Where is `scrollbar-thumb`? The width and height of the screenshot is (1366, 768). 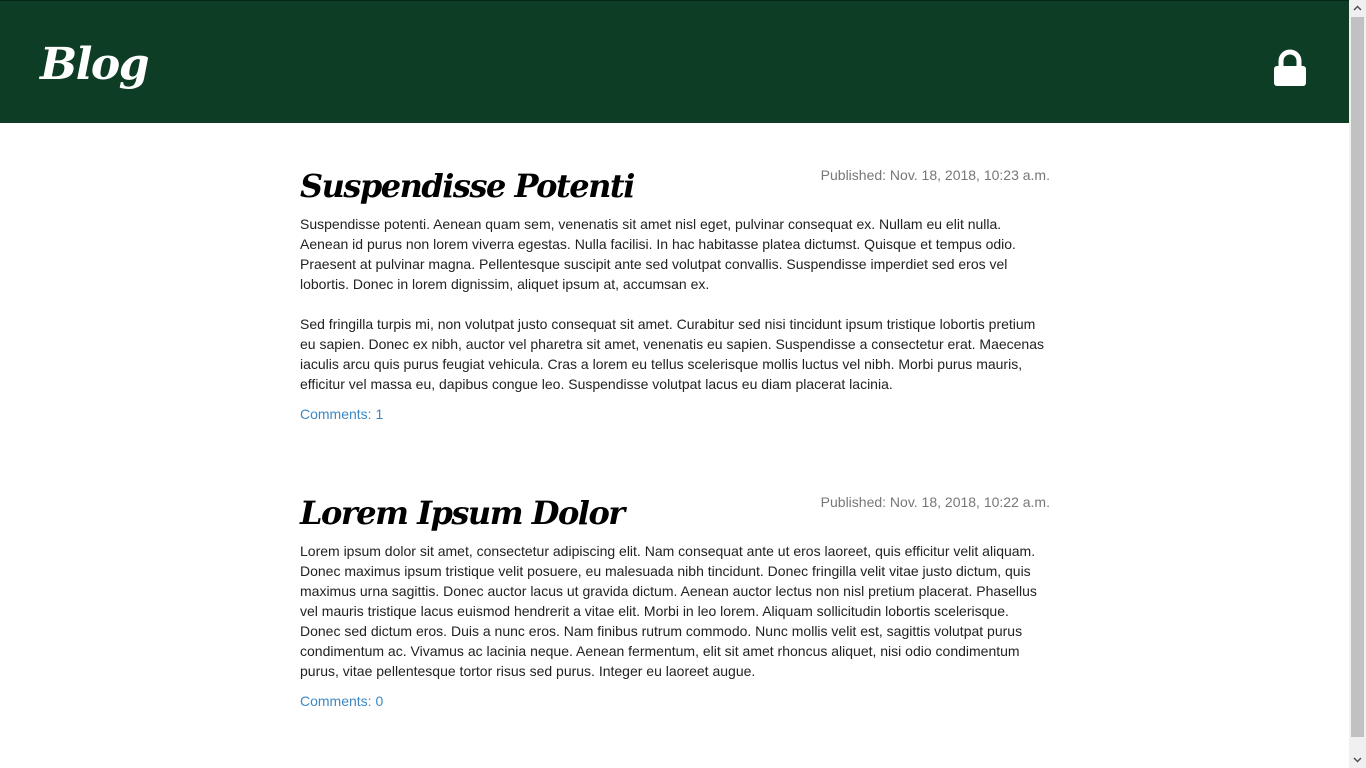 scrollbar-thumb is located at coordinates (1357, 377).